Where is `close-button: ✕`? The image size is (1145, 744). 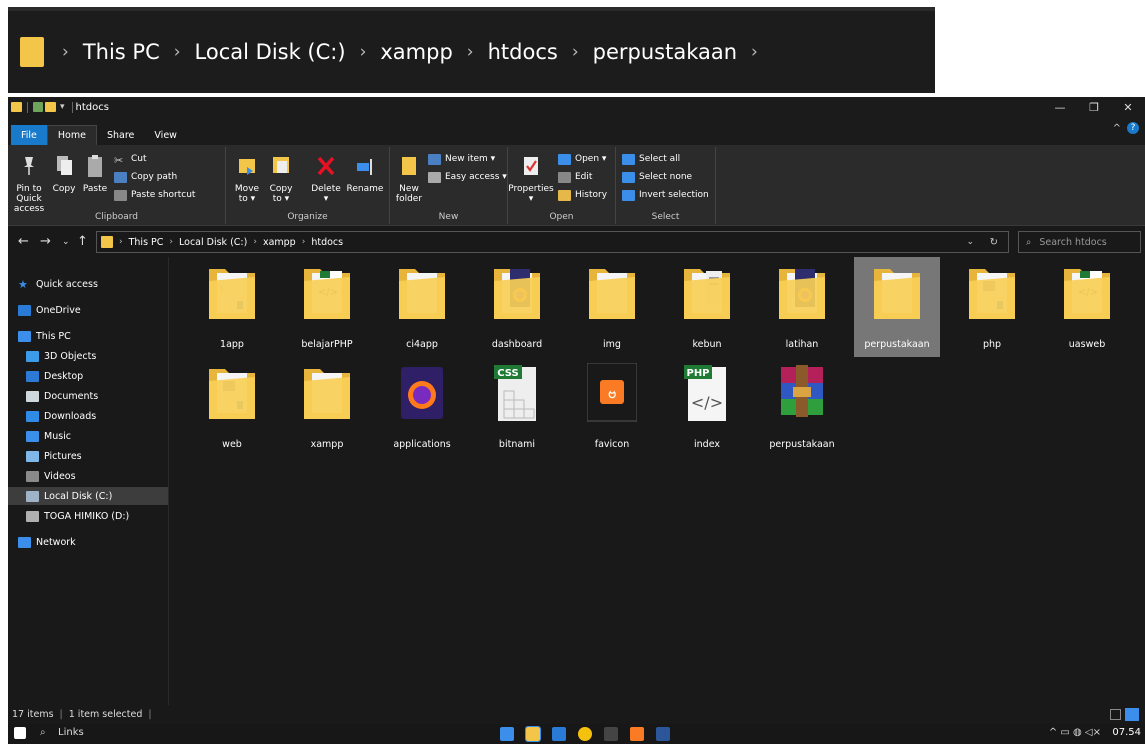
close-button: ✕ is located at coordinates (1128, 107).